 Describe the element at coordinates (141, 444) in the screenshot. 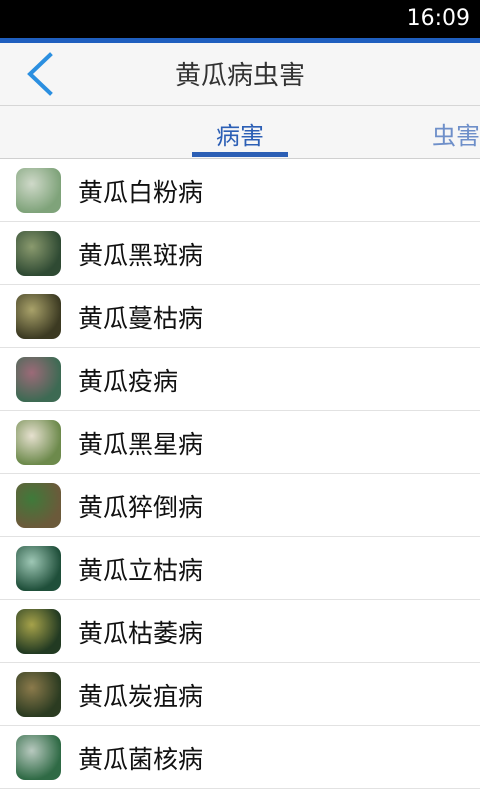

I see `list-item-label: 黄瓜黑星病` at that location.